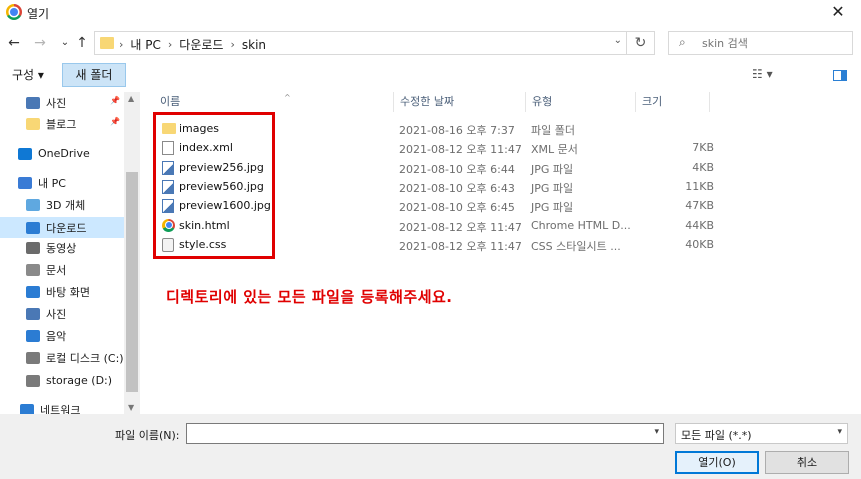 The image size is (861, 479). What do you see at coordinates (82, 43) in the screenshot?
I see `up-button: ↑` at bounding box center [82, 43].